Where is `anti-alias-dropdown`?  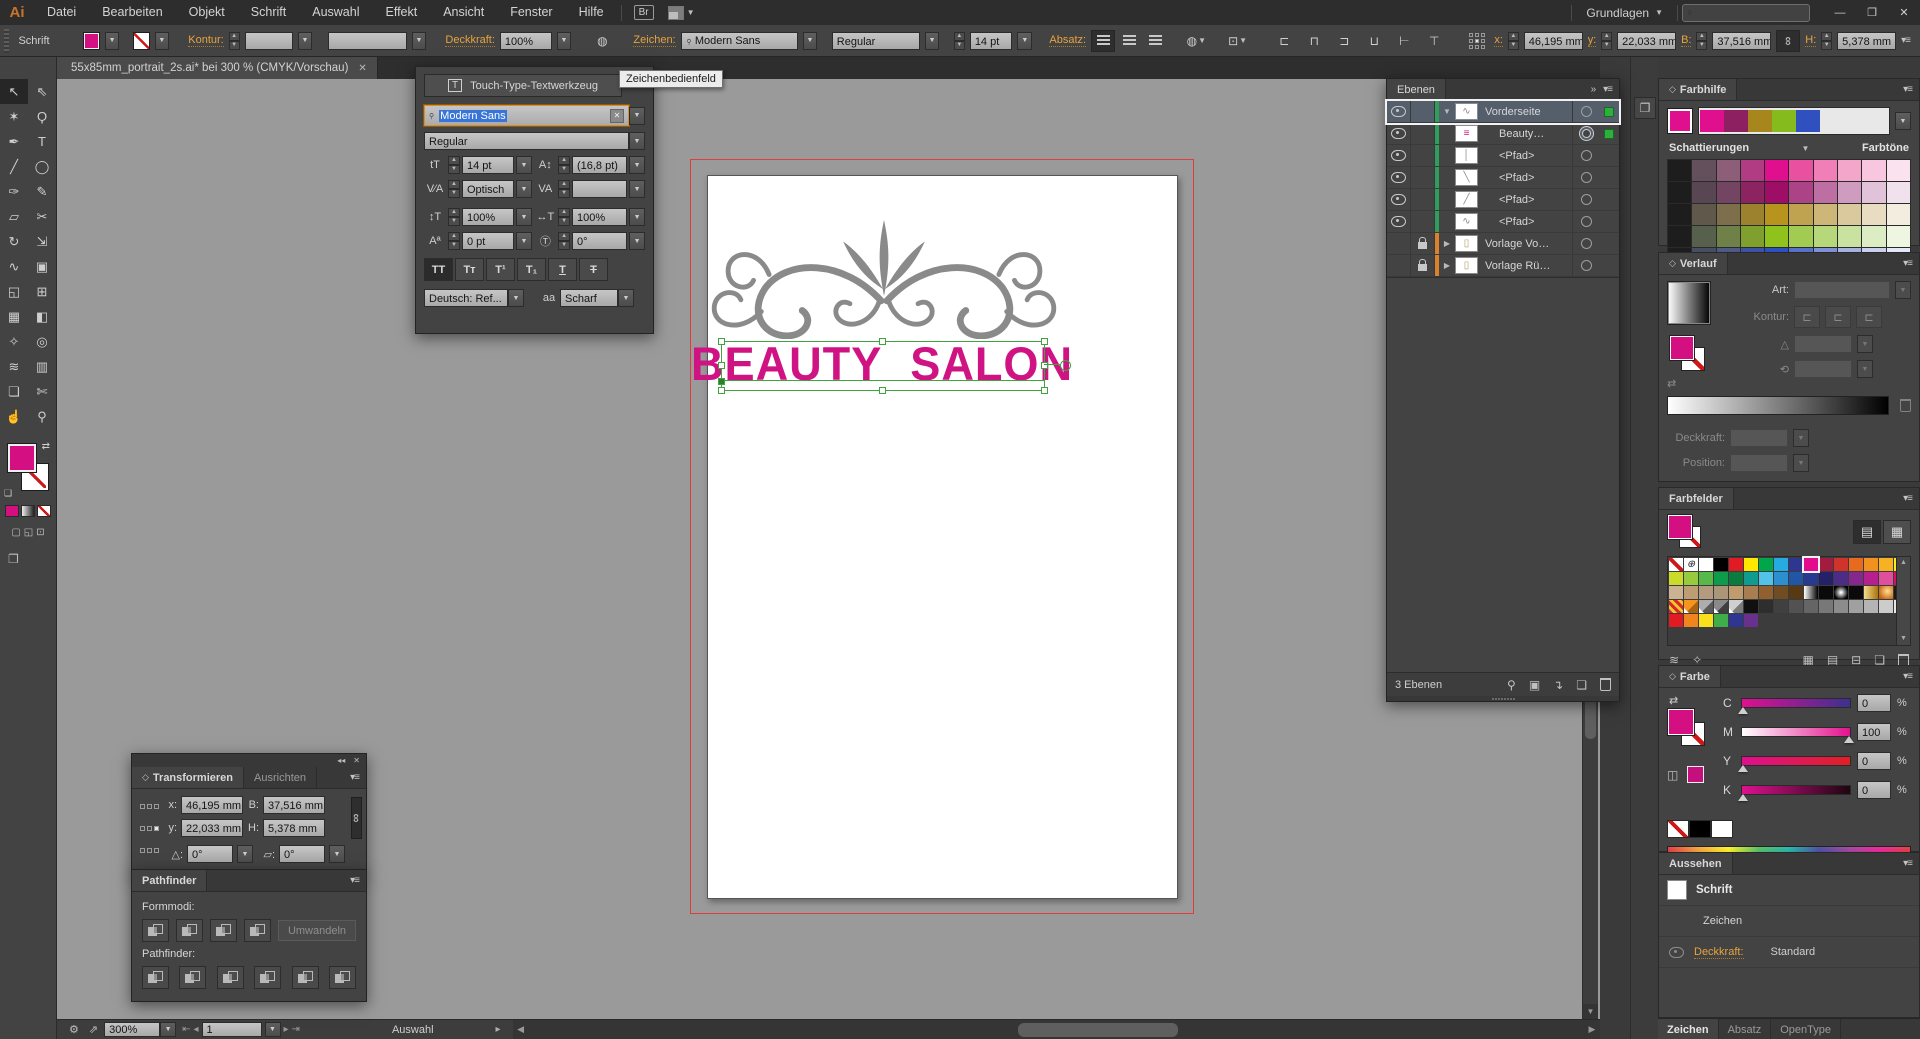 anti-alias-dropdown is located at coordinates (626, 298).